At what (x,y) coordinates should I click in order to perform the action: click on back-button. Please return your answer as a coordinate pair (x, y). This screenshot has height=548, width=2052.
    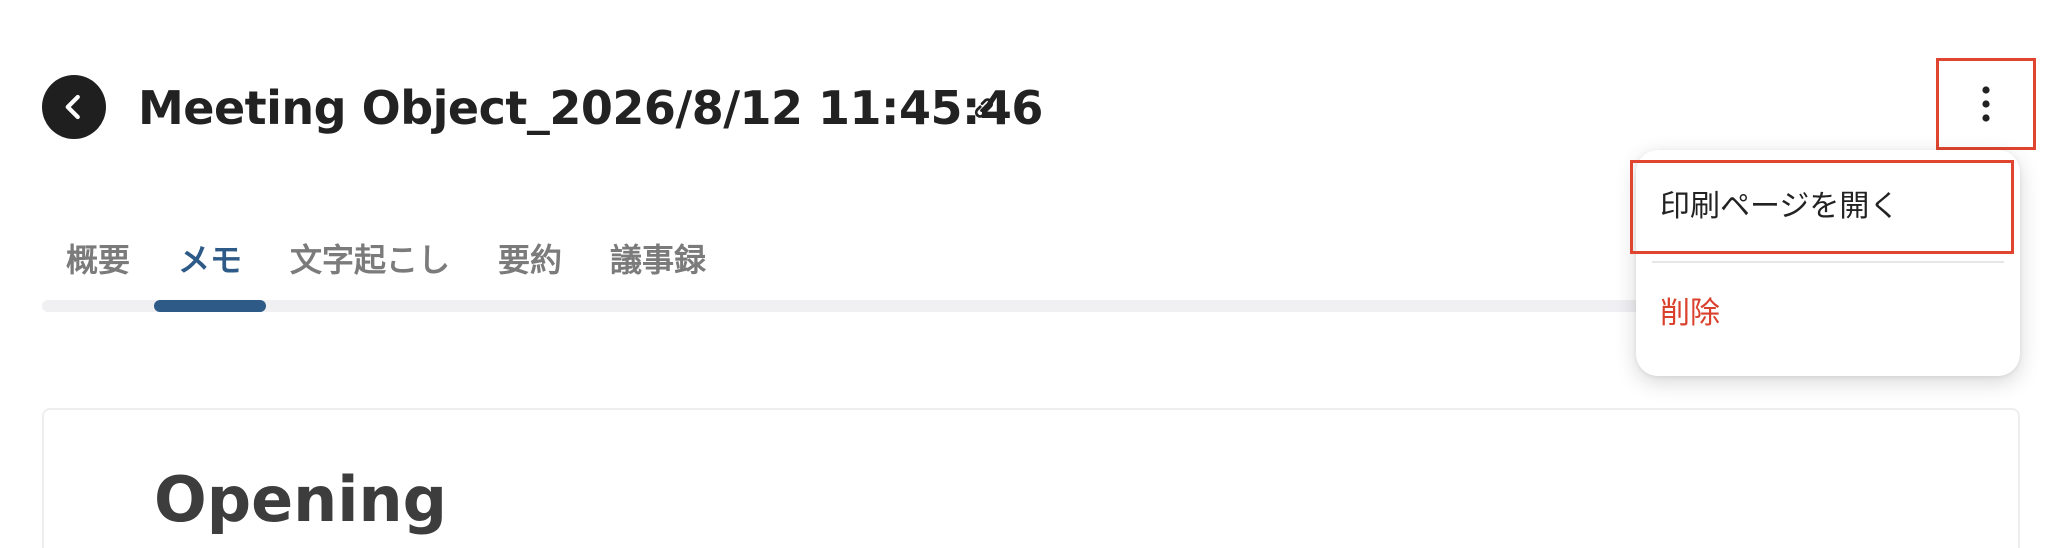
    Looking at the image, I should click on (74, 107).